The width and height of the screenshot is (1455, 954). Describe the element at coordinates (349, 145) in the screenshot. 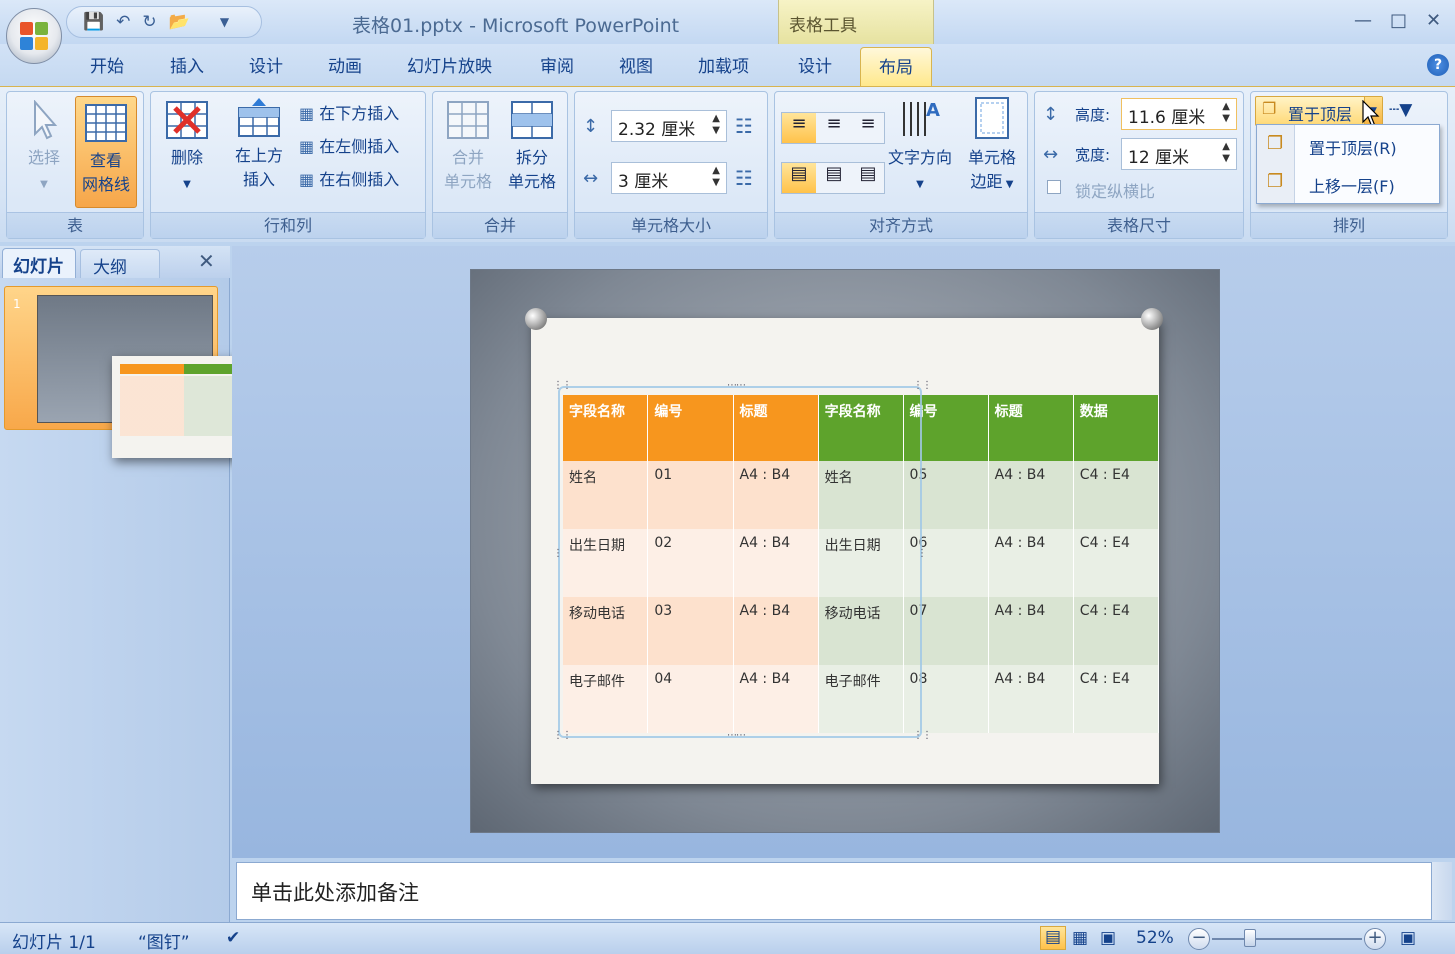

I see `insert-left-button: ▦ 在左侧插入` at that location.